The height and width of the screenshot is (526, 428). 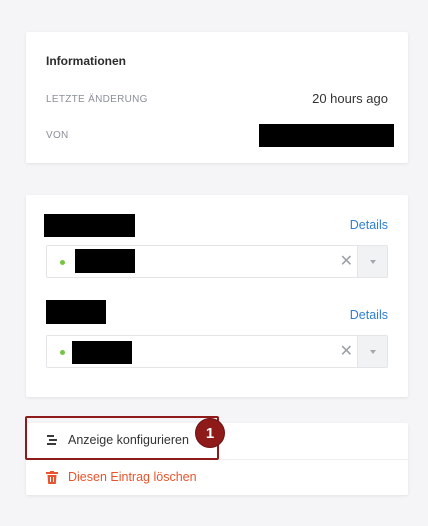 I want to click on last-changed-value: 20 hours ago, so click(x=350, y=98).